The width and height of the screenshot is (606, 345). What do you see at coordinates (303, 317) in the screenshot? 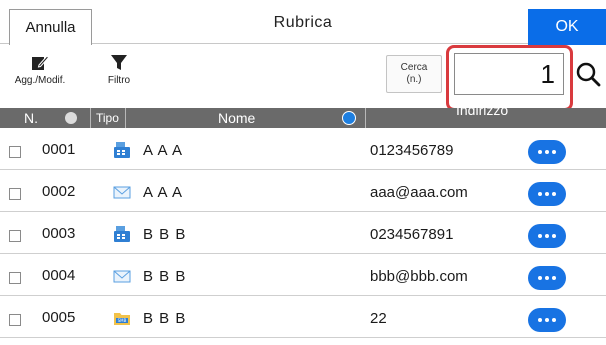
I see `table-row: 0005 SMB B B B 22` at bounding box center [303, 317].